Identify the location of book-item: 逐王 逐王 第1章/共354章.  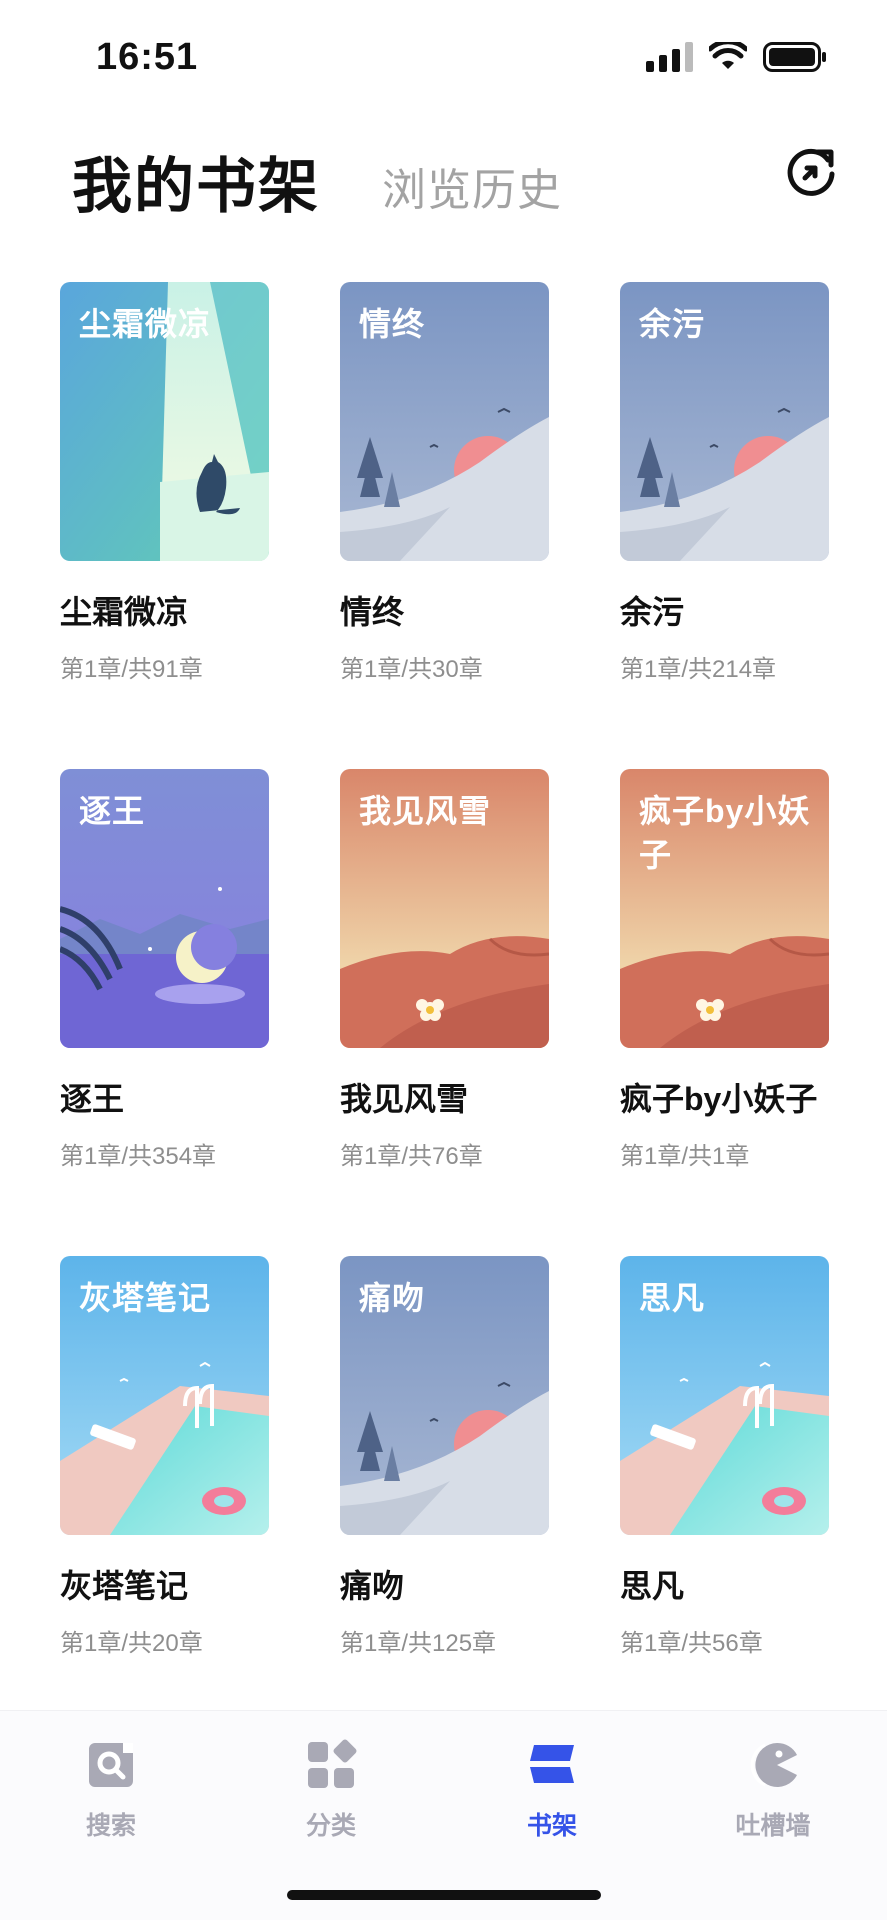
(164, 1012).